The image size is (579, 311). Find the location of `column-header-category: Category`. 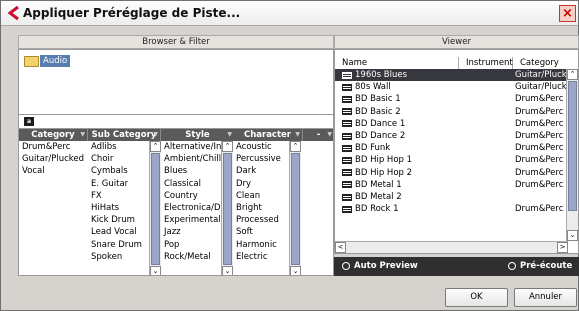

column-header-category: Category is located at coordinates (540, 63).